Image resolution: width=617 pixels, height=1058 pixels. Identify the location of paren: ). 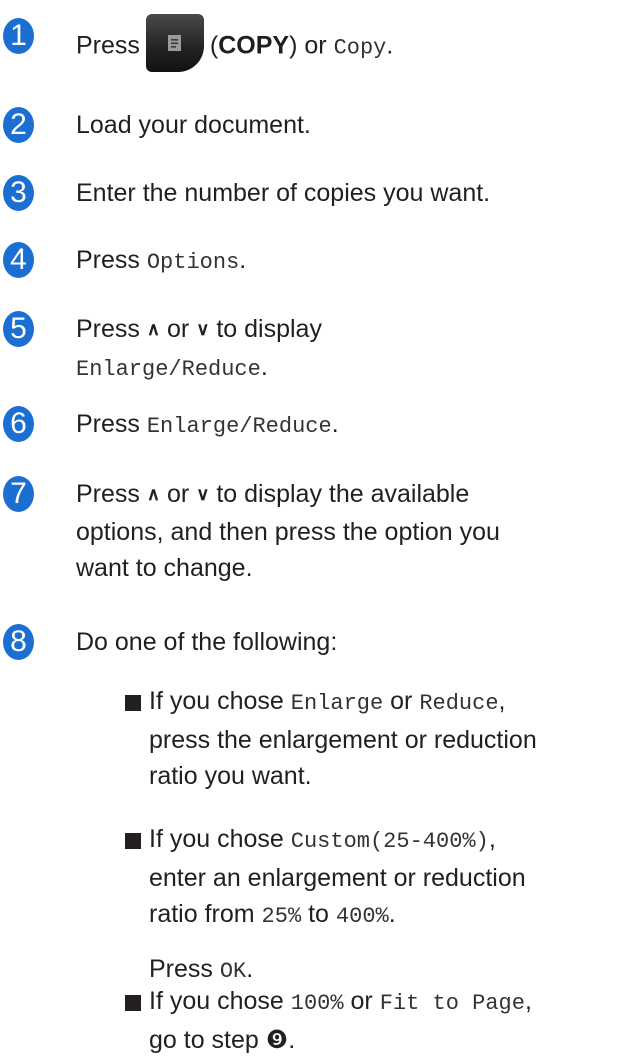
(293, 45).